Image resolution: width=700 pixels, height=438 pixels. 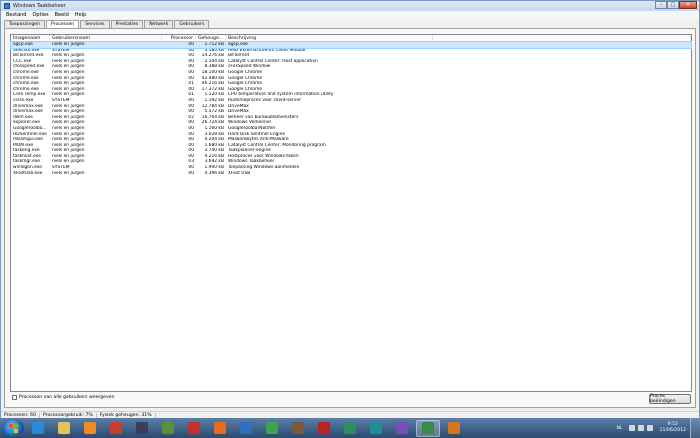 I want to click on show-desktop-button, so click(x=695, y=428).